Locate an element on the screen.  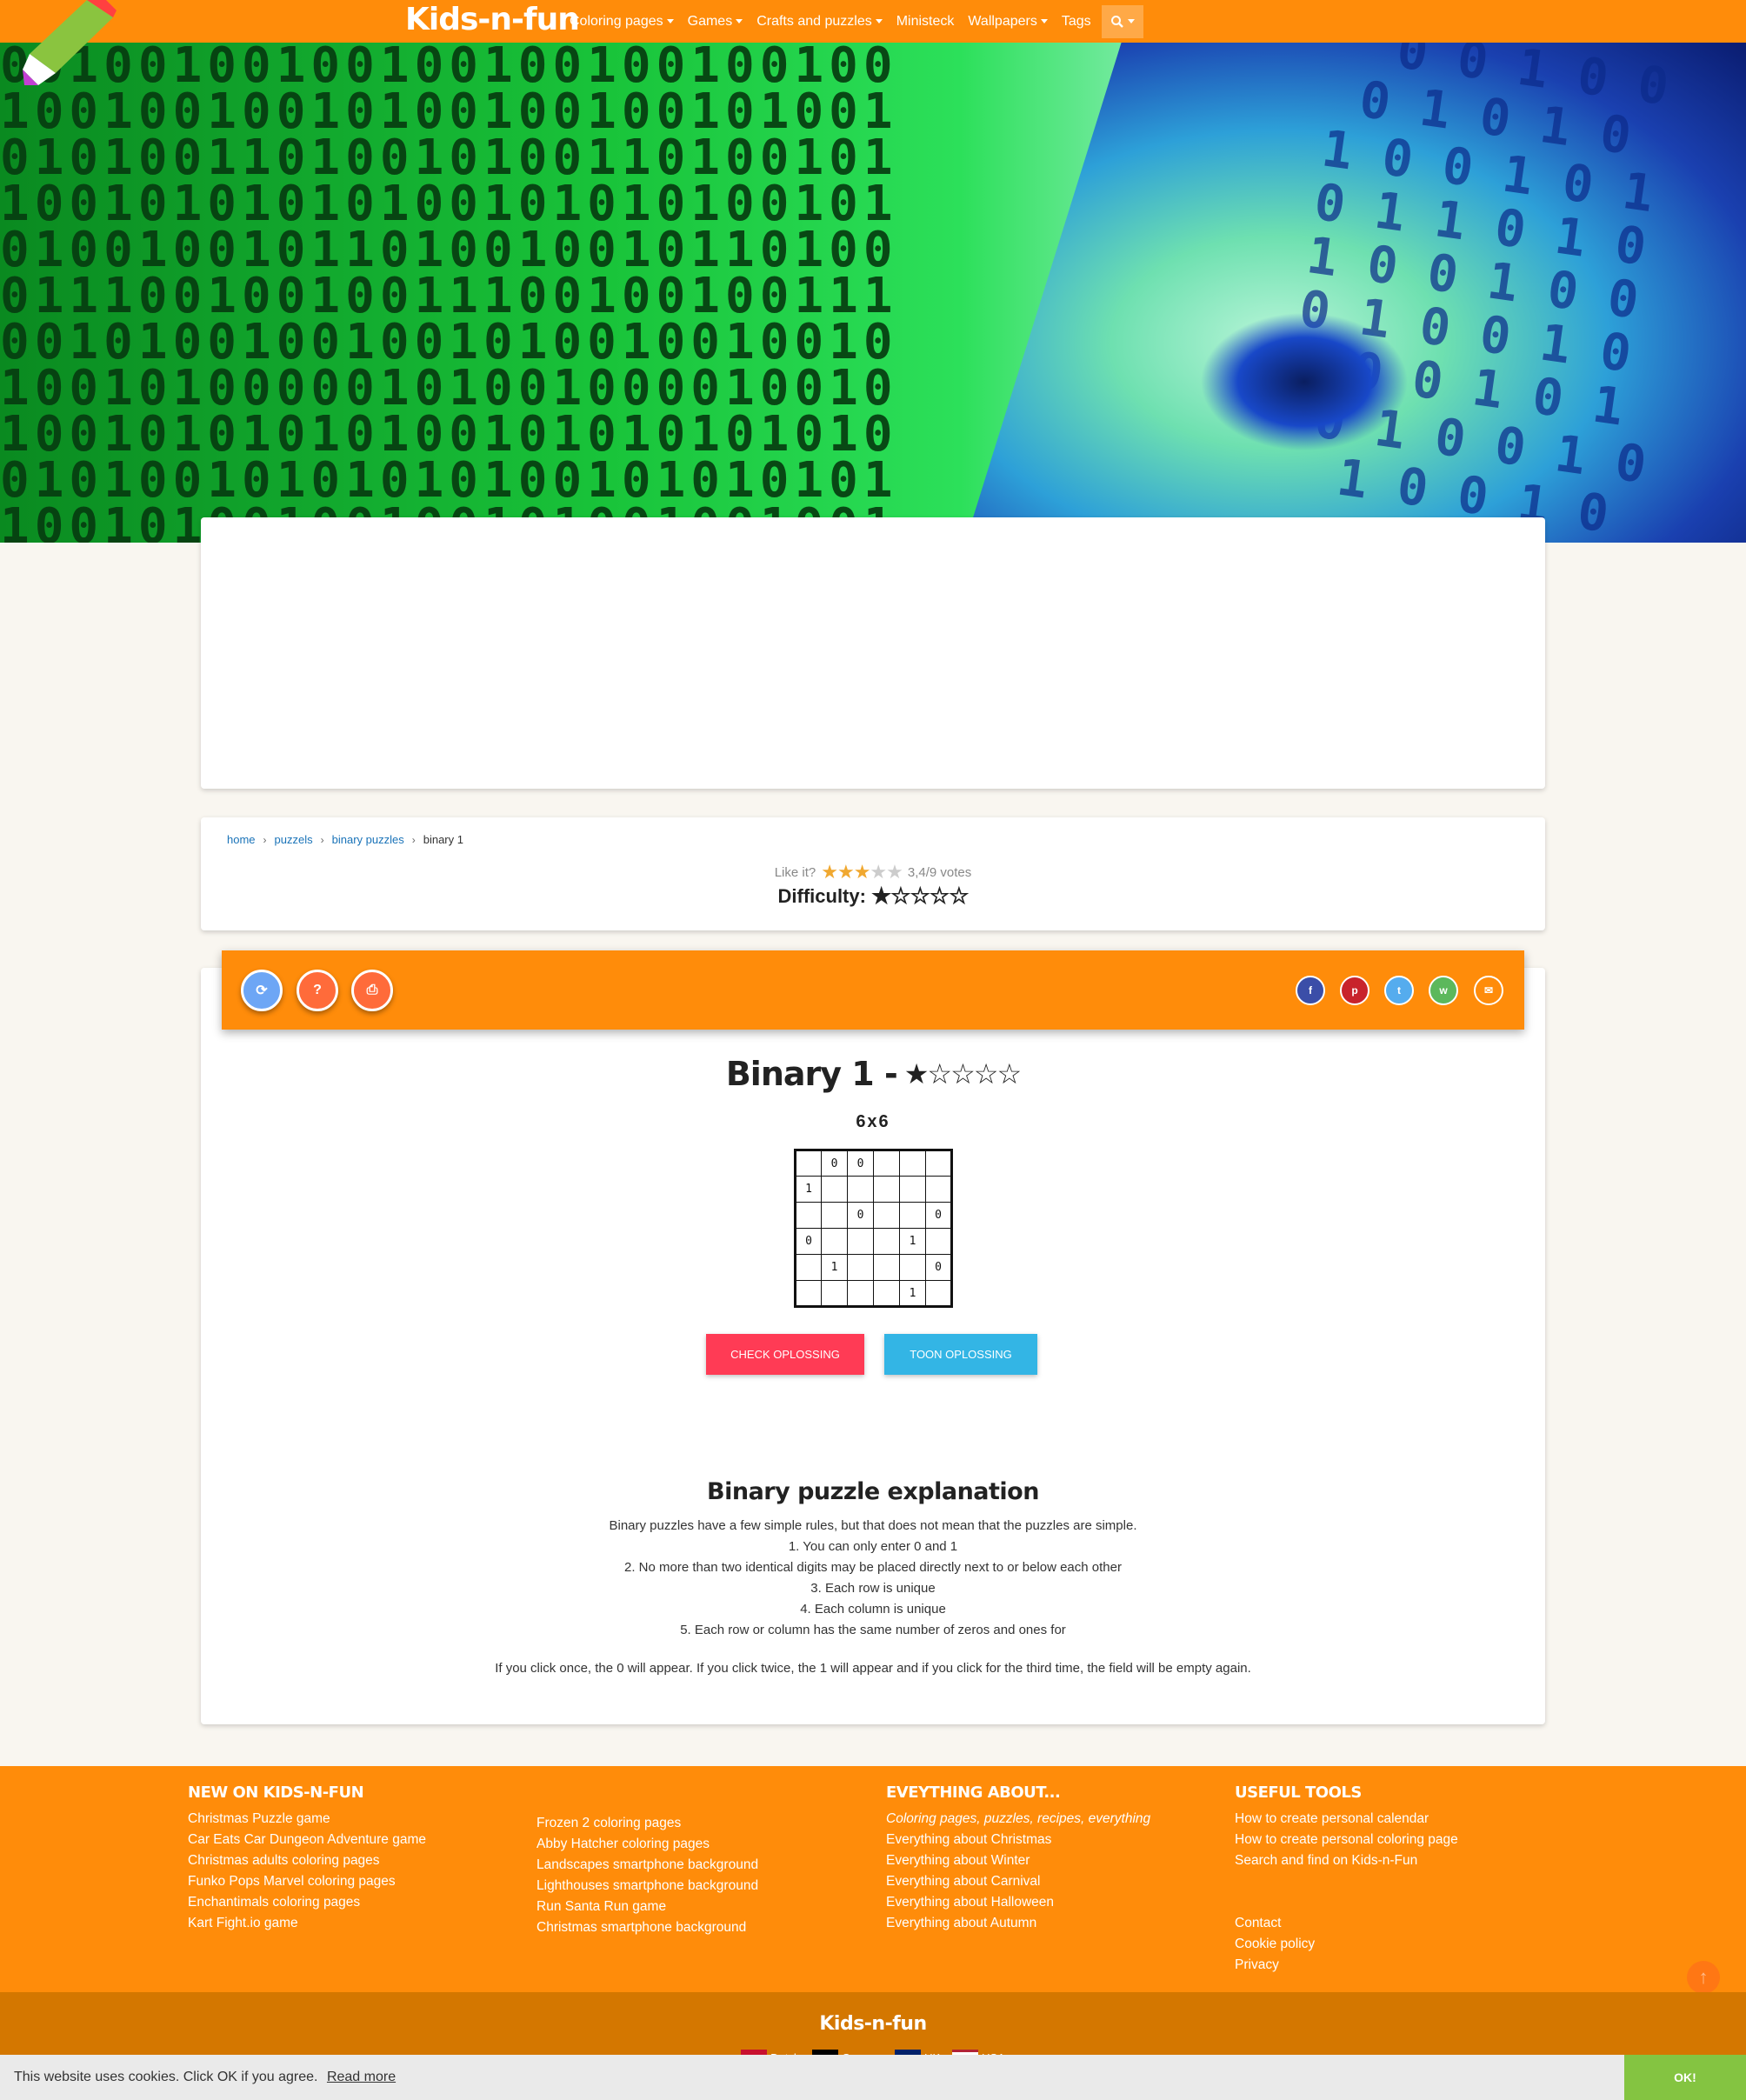
rating-stars-off: ★★ is located at coordinates (886, 872).